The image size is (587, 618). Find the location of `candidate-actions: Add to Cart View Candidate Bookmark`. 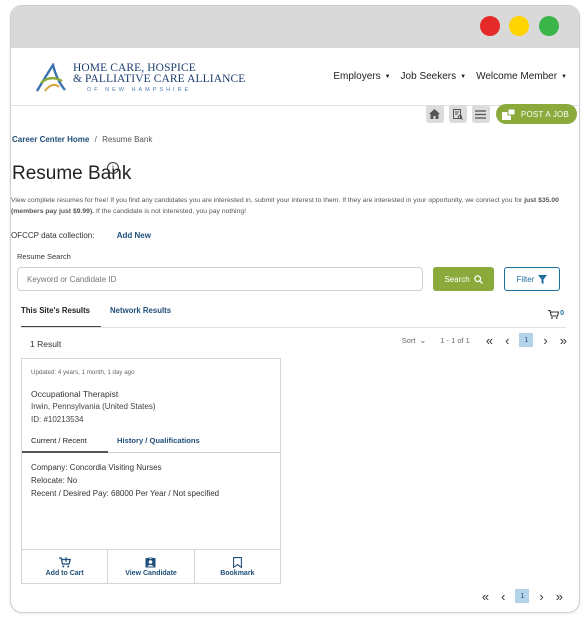

candidate-actions: Add to Cart View Candidate Bookmark is located at coordinates (151, 566).